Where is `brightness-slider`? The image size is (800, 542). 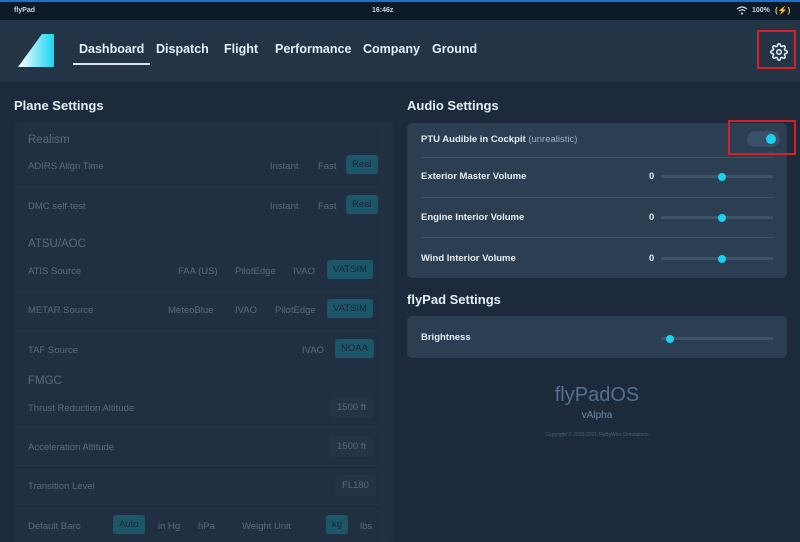 brightness-slider is located at coordinates (717, 338).